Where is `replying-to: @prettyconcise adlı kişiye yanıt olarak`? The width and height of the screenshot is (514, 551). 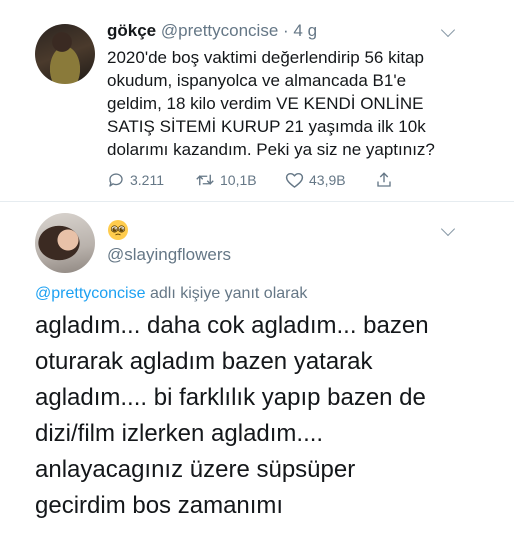
replying-to: @prettyconcise adlı kişiye yanıt olarak is located at coordinates (171, 294).